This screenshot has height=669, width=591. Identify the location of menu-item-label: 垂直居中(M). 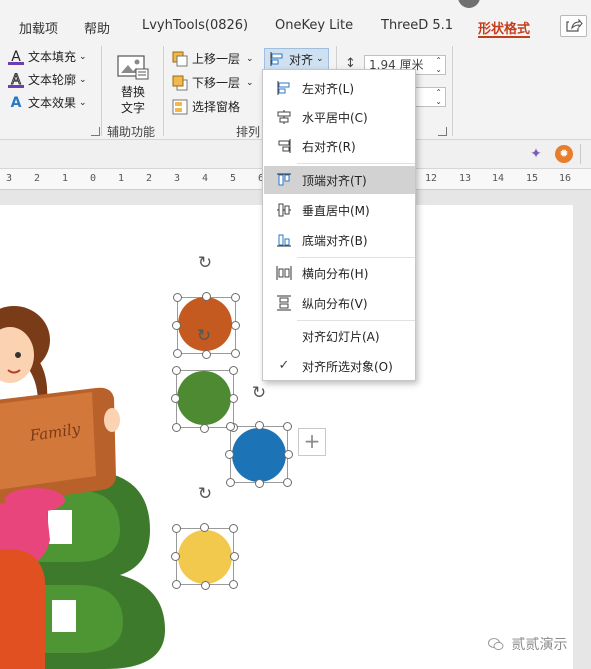
(336, 210).